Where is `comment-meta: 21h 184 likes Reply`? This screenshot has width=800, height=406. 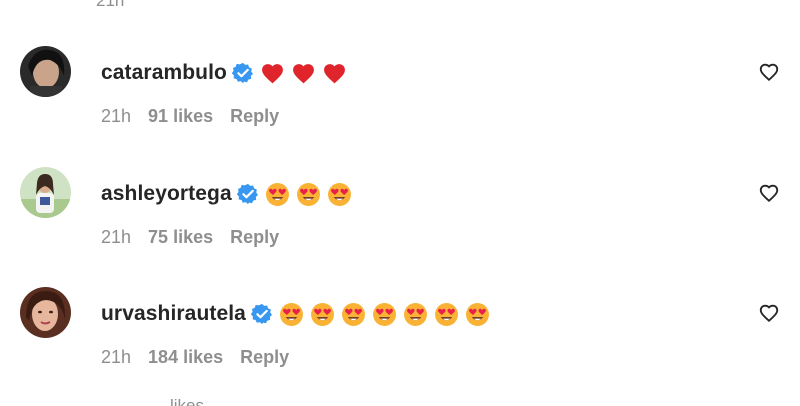
comment-meta: 21h 184 likes Reply is located at coordinates (195, 357).